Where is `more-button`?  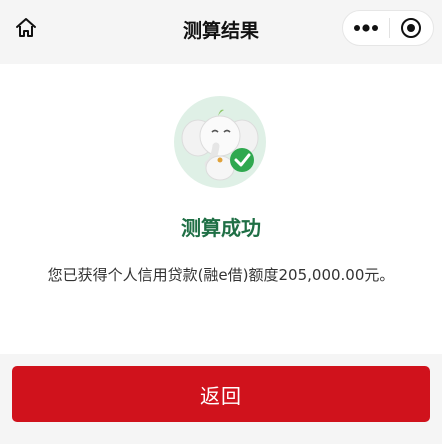 more-button is located at coordinates (366, 28).